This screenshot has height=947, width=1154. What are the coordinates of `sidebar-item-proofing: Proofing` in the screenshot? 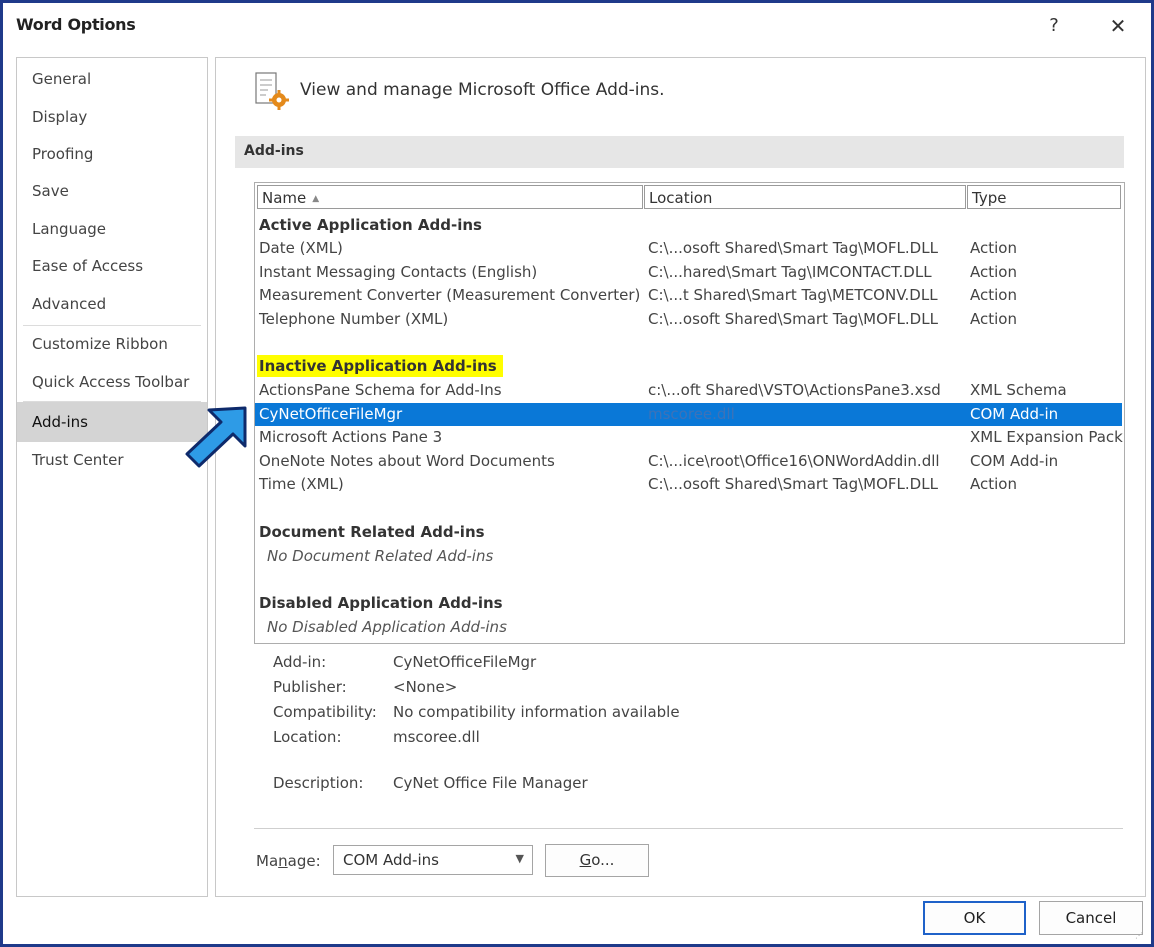 It's located at (112, 154).